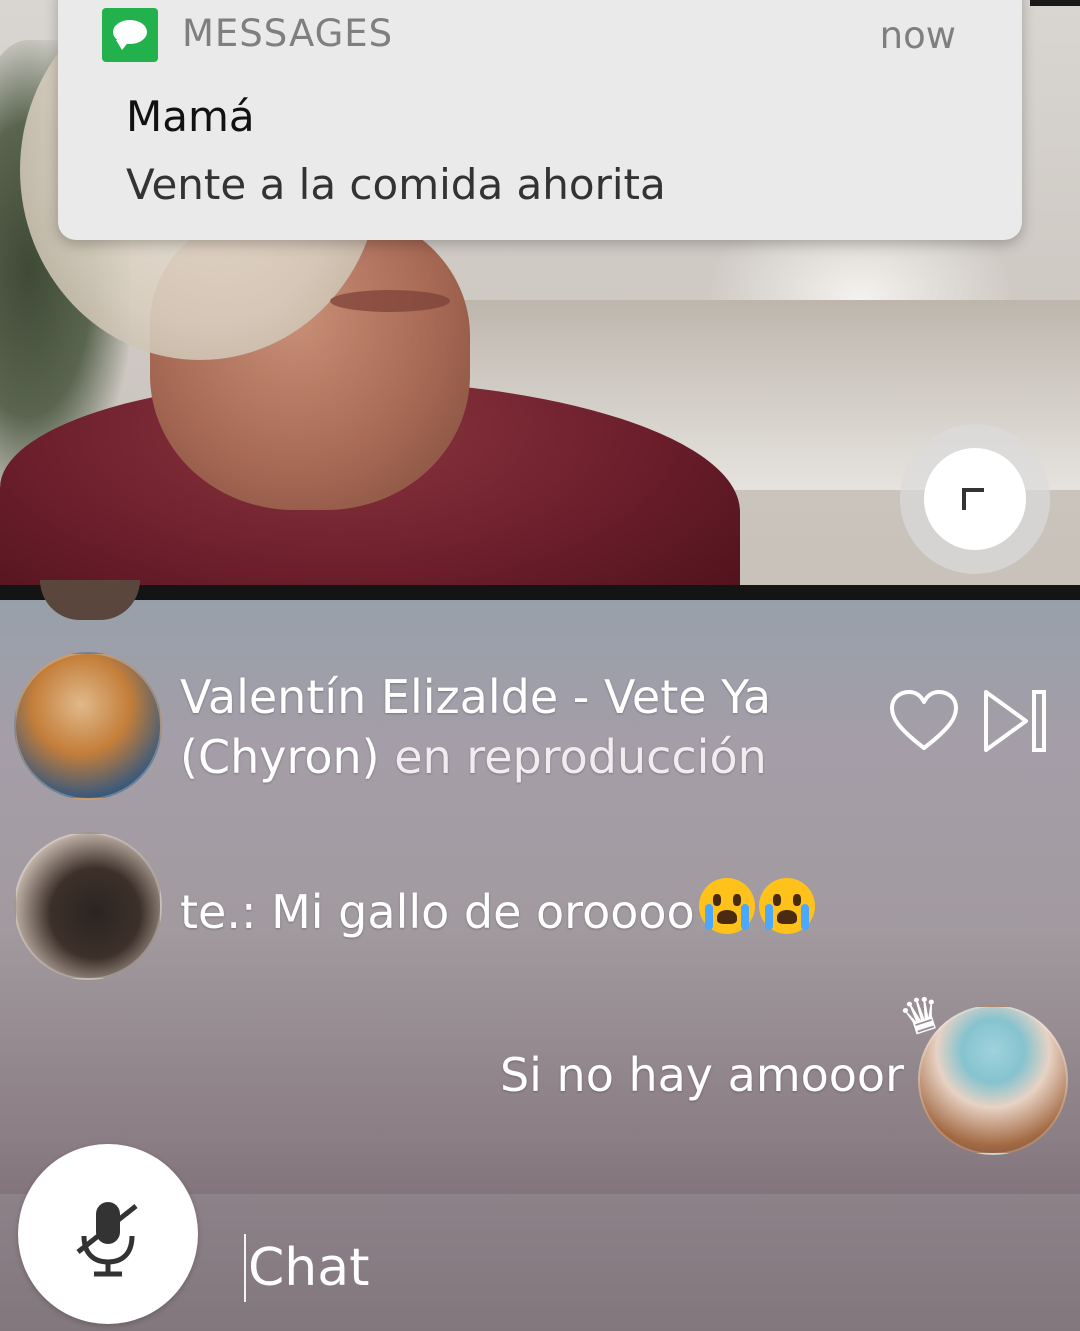 Image resolution: width=1080 pixels, height=1331 pixels. Describe the element at coordinates (1015, 721) in the screenshot. I see `skip-next-icon` at that location.